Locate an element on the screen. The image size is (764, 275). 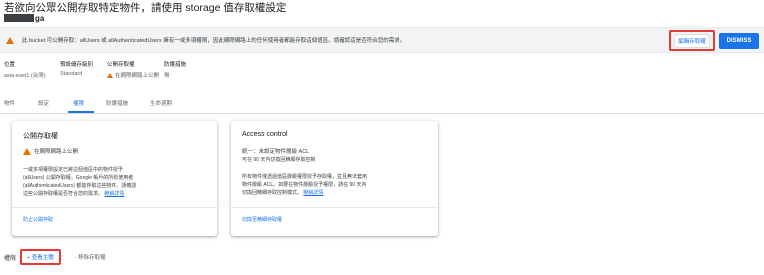
location-value: asia-east1 (台灣) is located at coordinates (25, 76).